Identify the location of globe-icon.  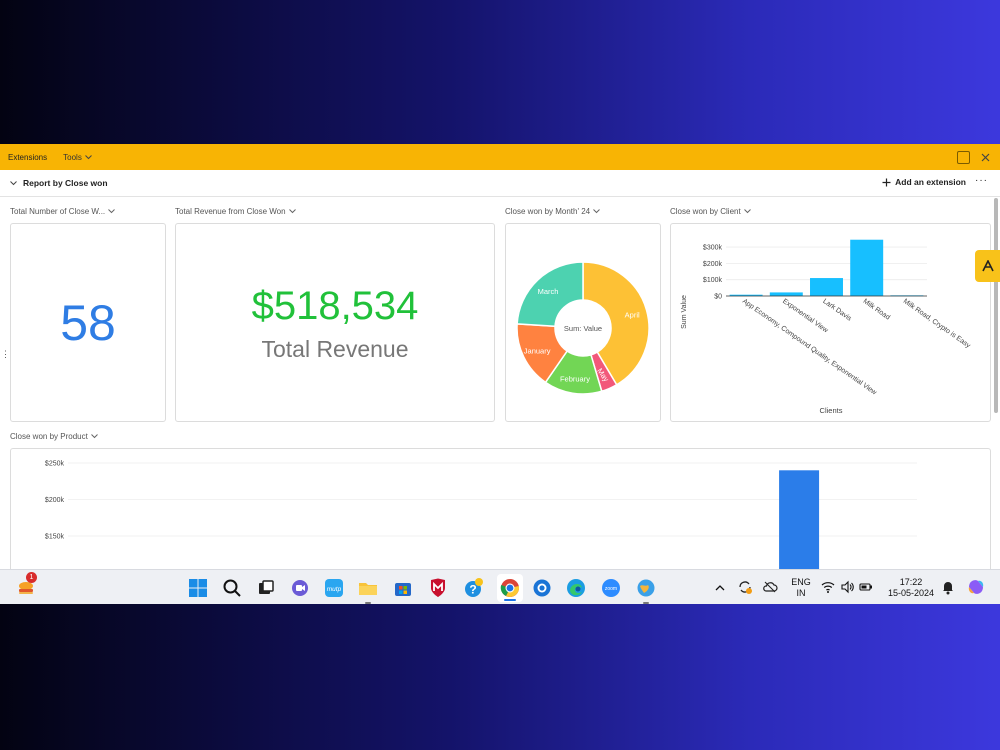
(646, 588).